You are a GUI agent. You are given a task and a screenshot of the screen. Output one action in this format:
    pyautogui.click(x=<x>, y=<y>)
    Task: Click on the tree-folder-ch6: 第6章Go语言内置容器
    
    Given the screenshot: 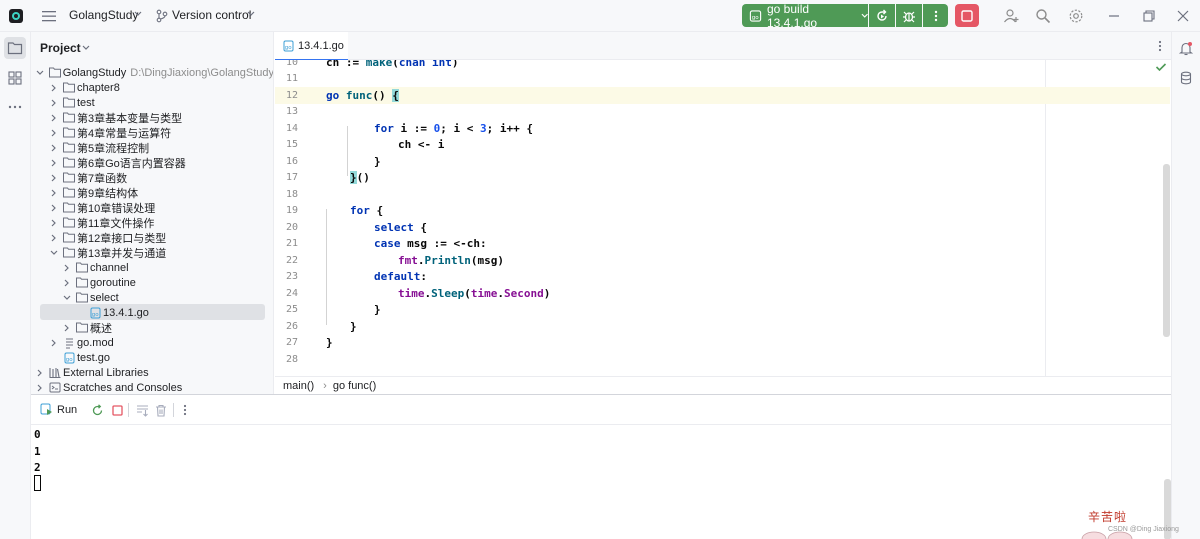 What is the action you would take?
    pyautogui.click(x=152, y=162)
    